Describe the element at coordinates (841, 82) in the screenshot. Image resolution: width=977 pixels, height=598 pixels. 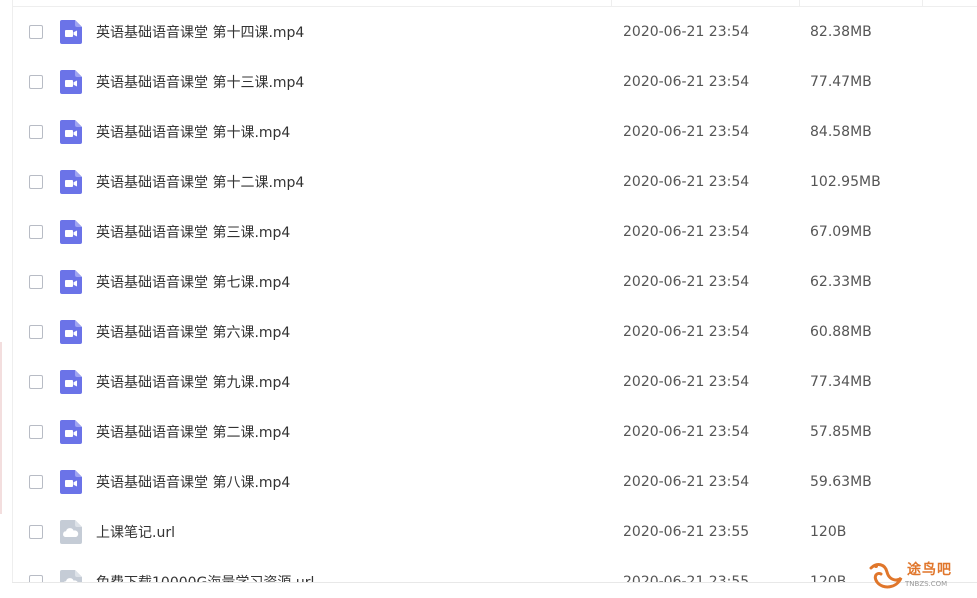
I see `file-size: 77.47MB` at that location.